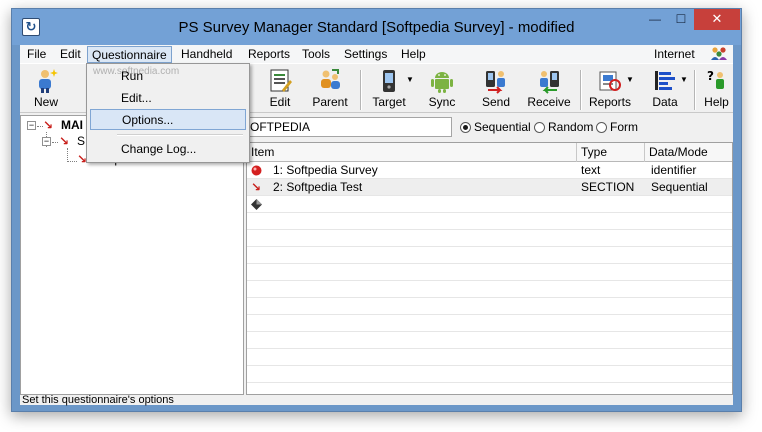 The width and height of the screenshot is (762, 432). Describe the element at coordinates (442, 82) in the screenshot. I see `android-icon` at that location.